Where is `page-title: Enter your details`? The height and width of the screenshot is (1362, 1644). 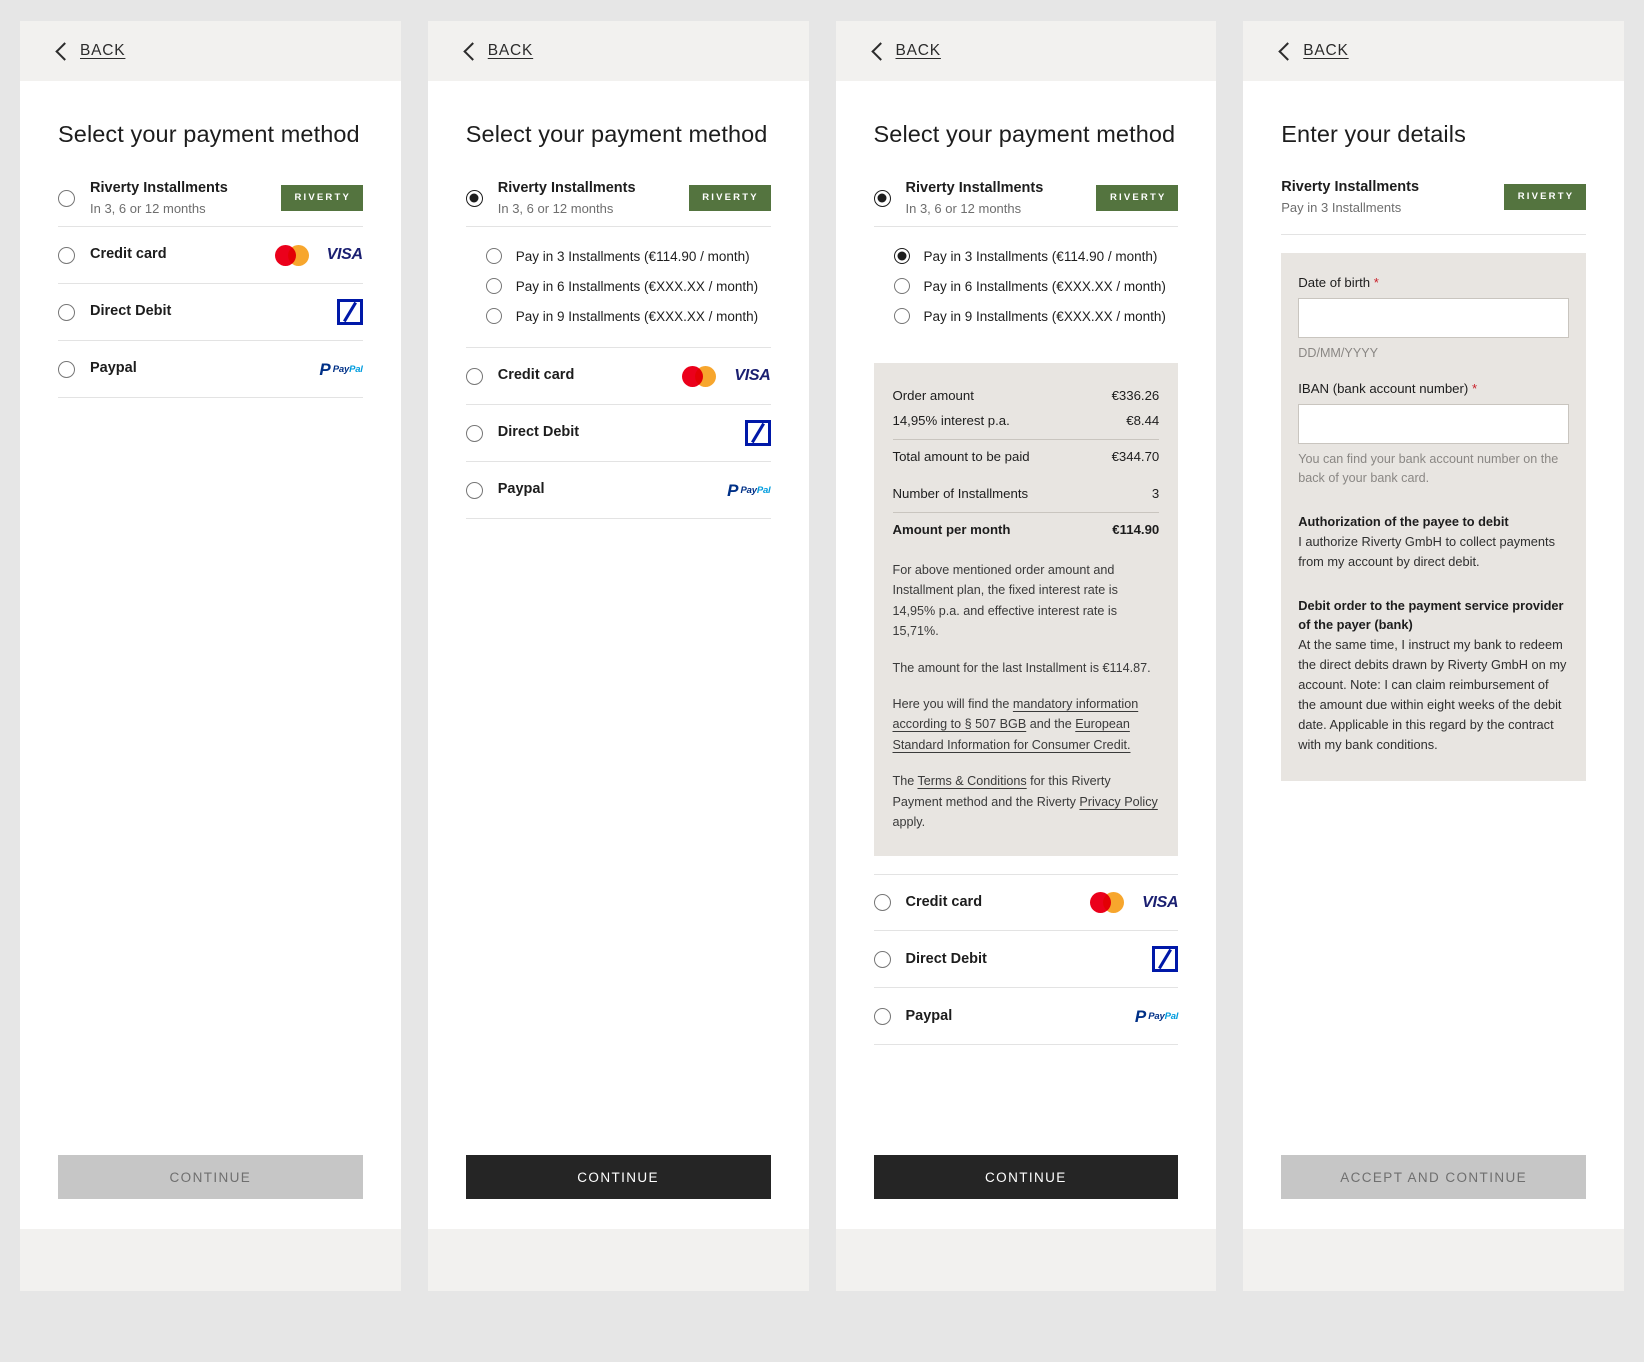 page-title: Enter your details is located at coordinates (1373, 134).